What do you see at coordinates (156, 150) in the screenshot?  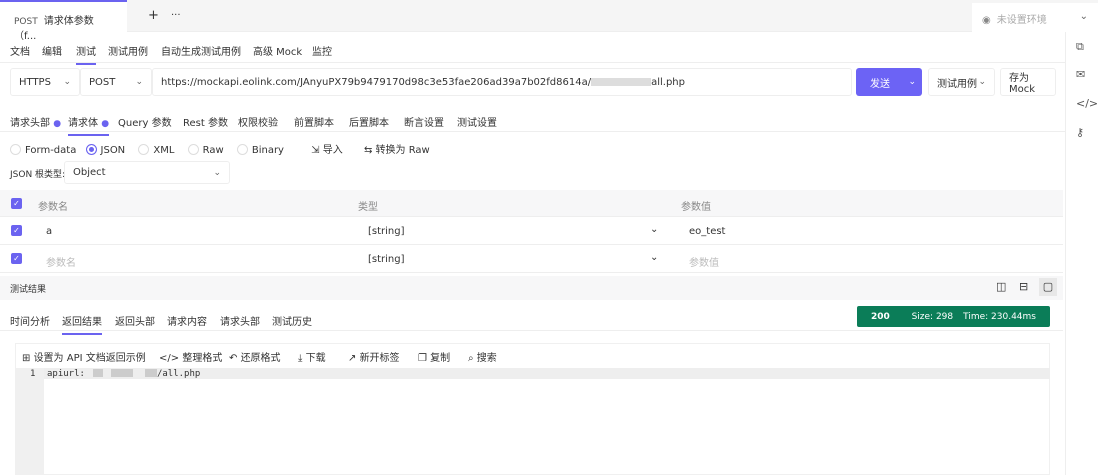 I see `radio-xml: XML` at bounding box center [156, 150].